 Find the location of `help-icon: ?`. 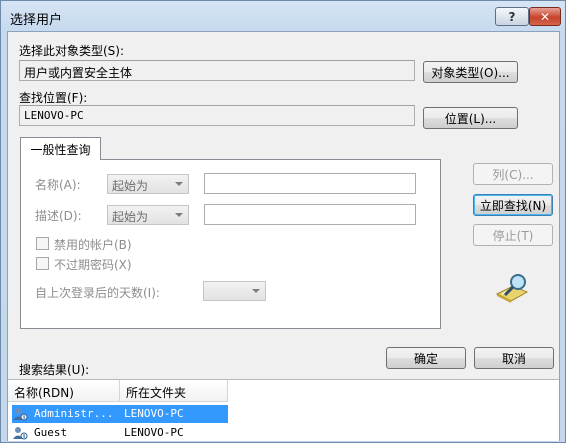

help-icon: ? is located at coordinates (512, 16).